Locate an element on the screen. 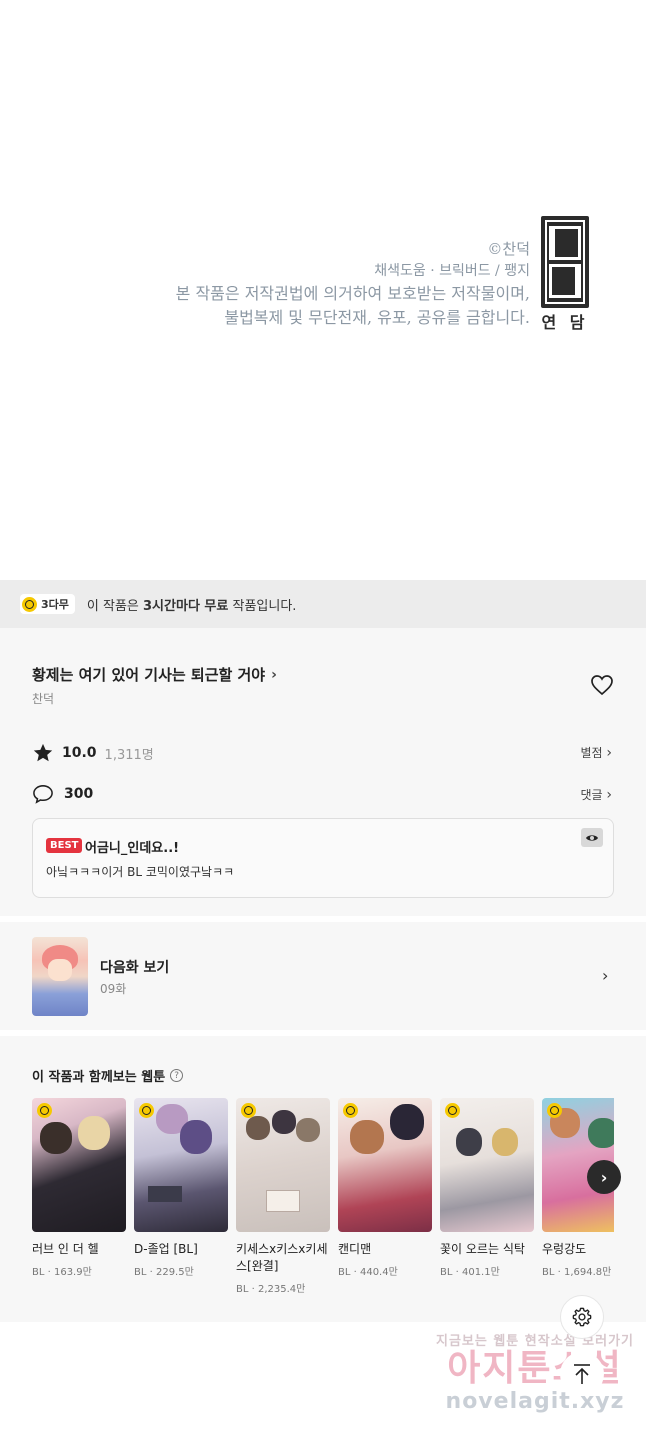 Image resolution: width=646 pixels, height=1439 pixels. card-title: D-졸업 [BL] is located at coordinates (166, 1249).